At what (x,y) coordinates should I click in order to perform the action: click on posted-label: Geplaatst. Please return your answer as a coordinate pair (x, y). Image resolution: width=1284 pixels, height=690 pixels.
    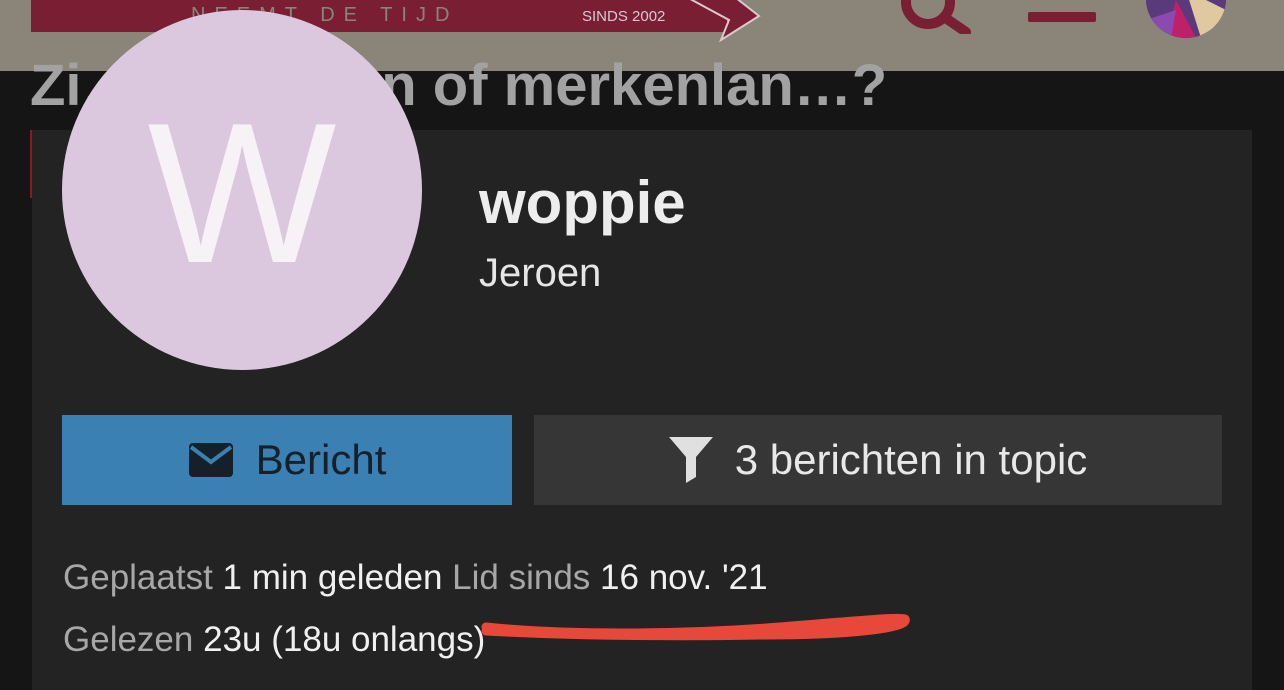
    Looking at the image, I should click on (138, 577).